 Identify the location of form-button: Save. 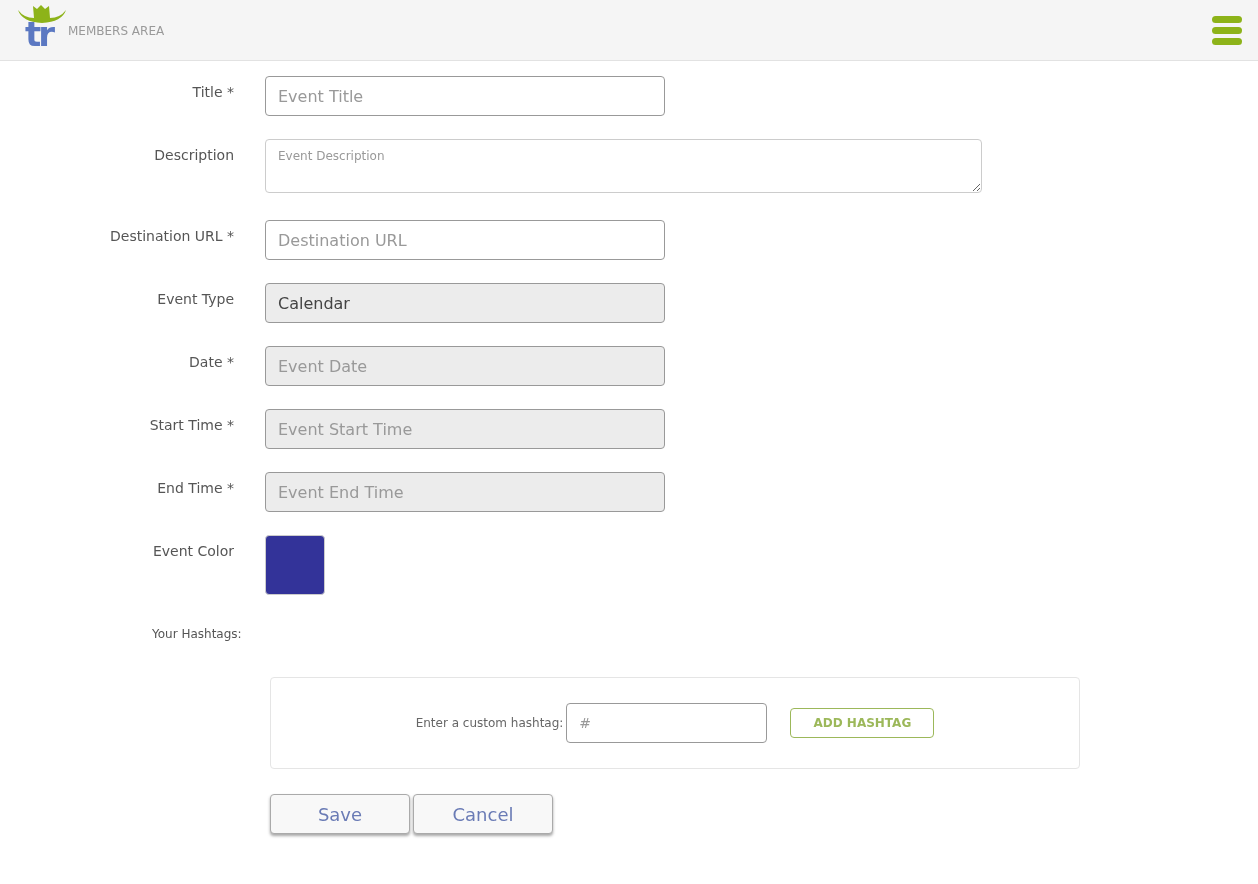
(340, 814).